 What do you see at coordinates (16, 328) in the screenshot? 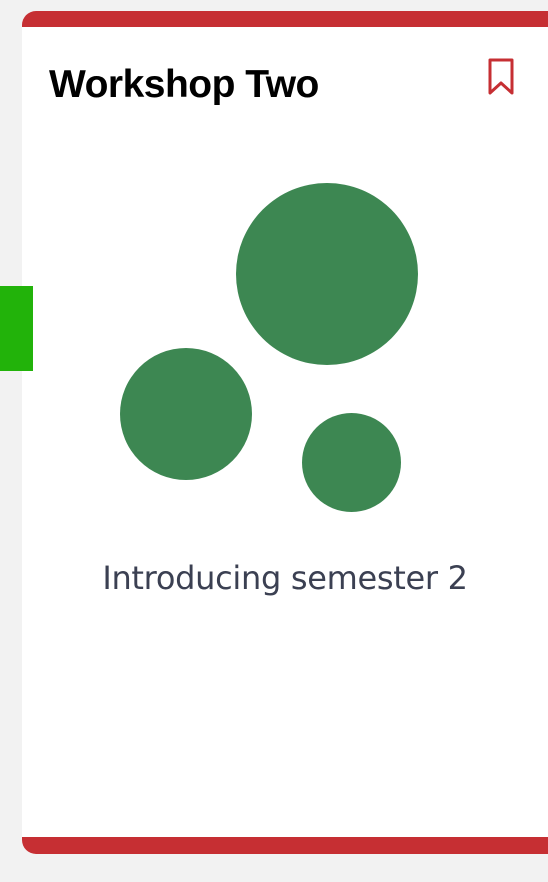
I see `side-tab` at bounding box center [16, 328].